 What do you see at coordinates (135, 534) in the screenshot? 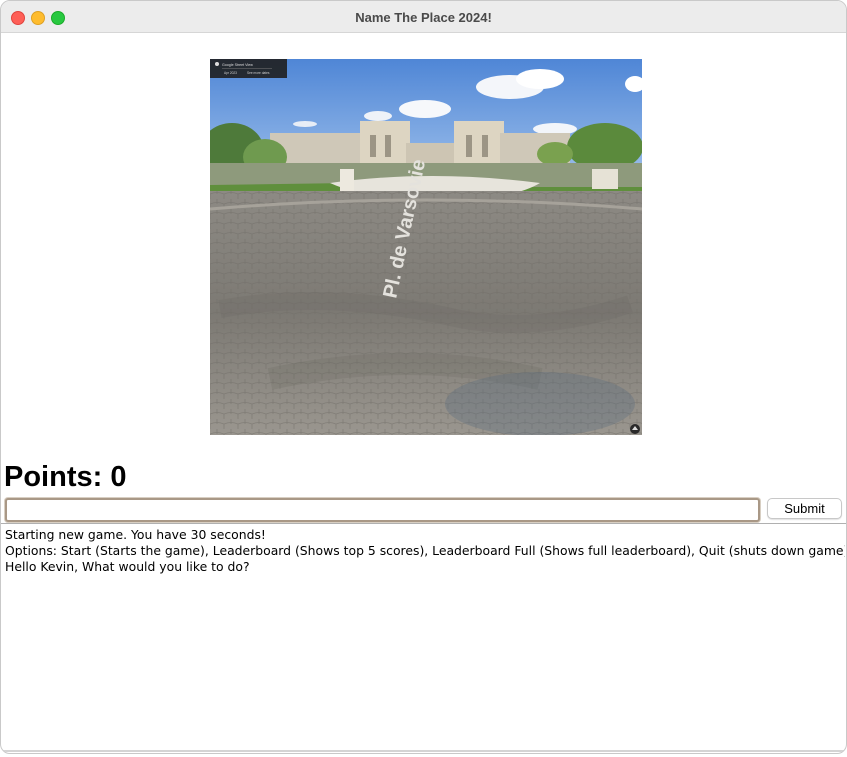
I see `log-line: Starting new game. You have 30 seconds!` at bounding box center [135, 534].